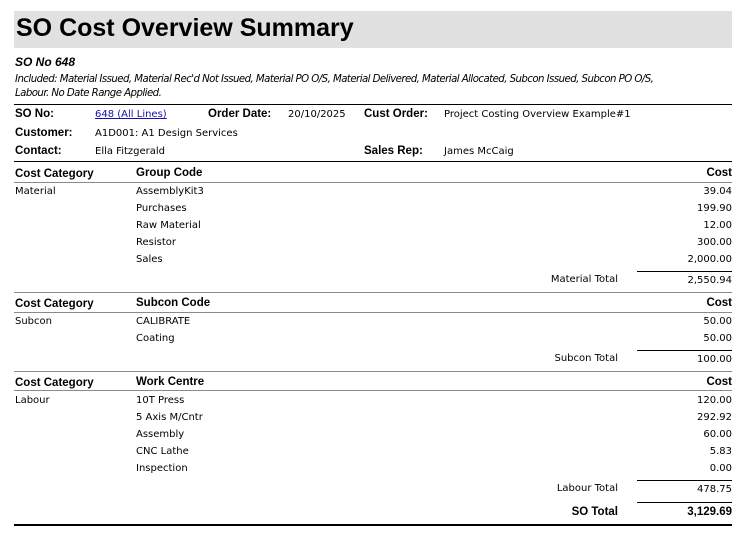 This screenshot has height=552, width=755. Describe the element at coordinates (131, 114) in the screenshot. I see `so-no-link: 648 (All Lines)` at that location.